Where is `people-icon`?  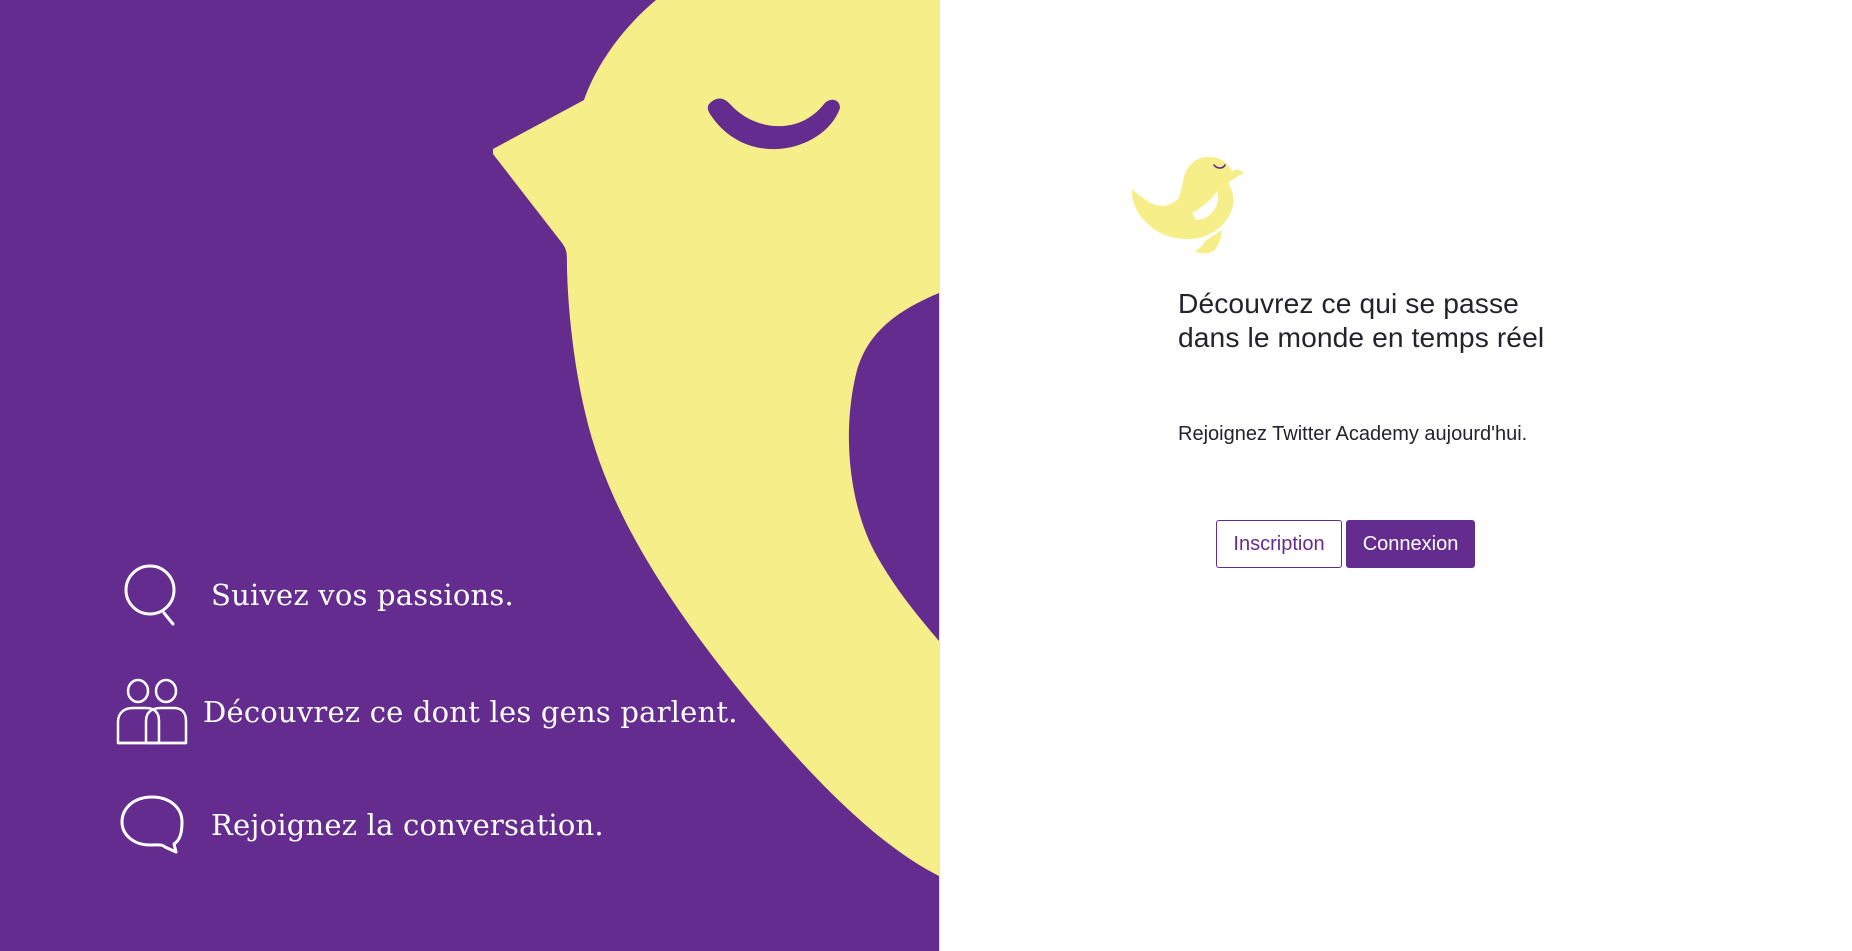
people-icon is located at coordinates (152, 712).